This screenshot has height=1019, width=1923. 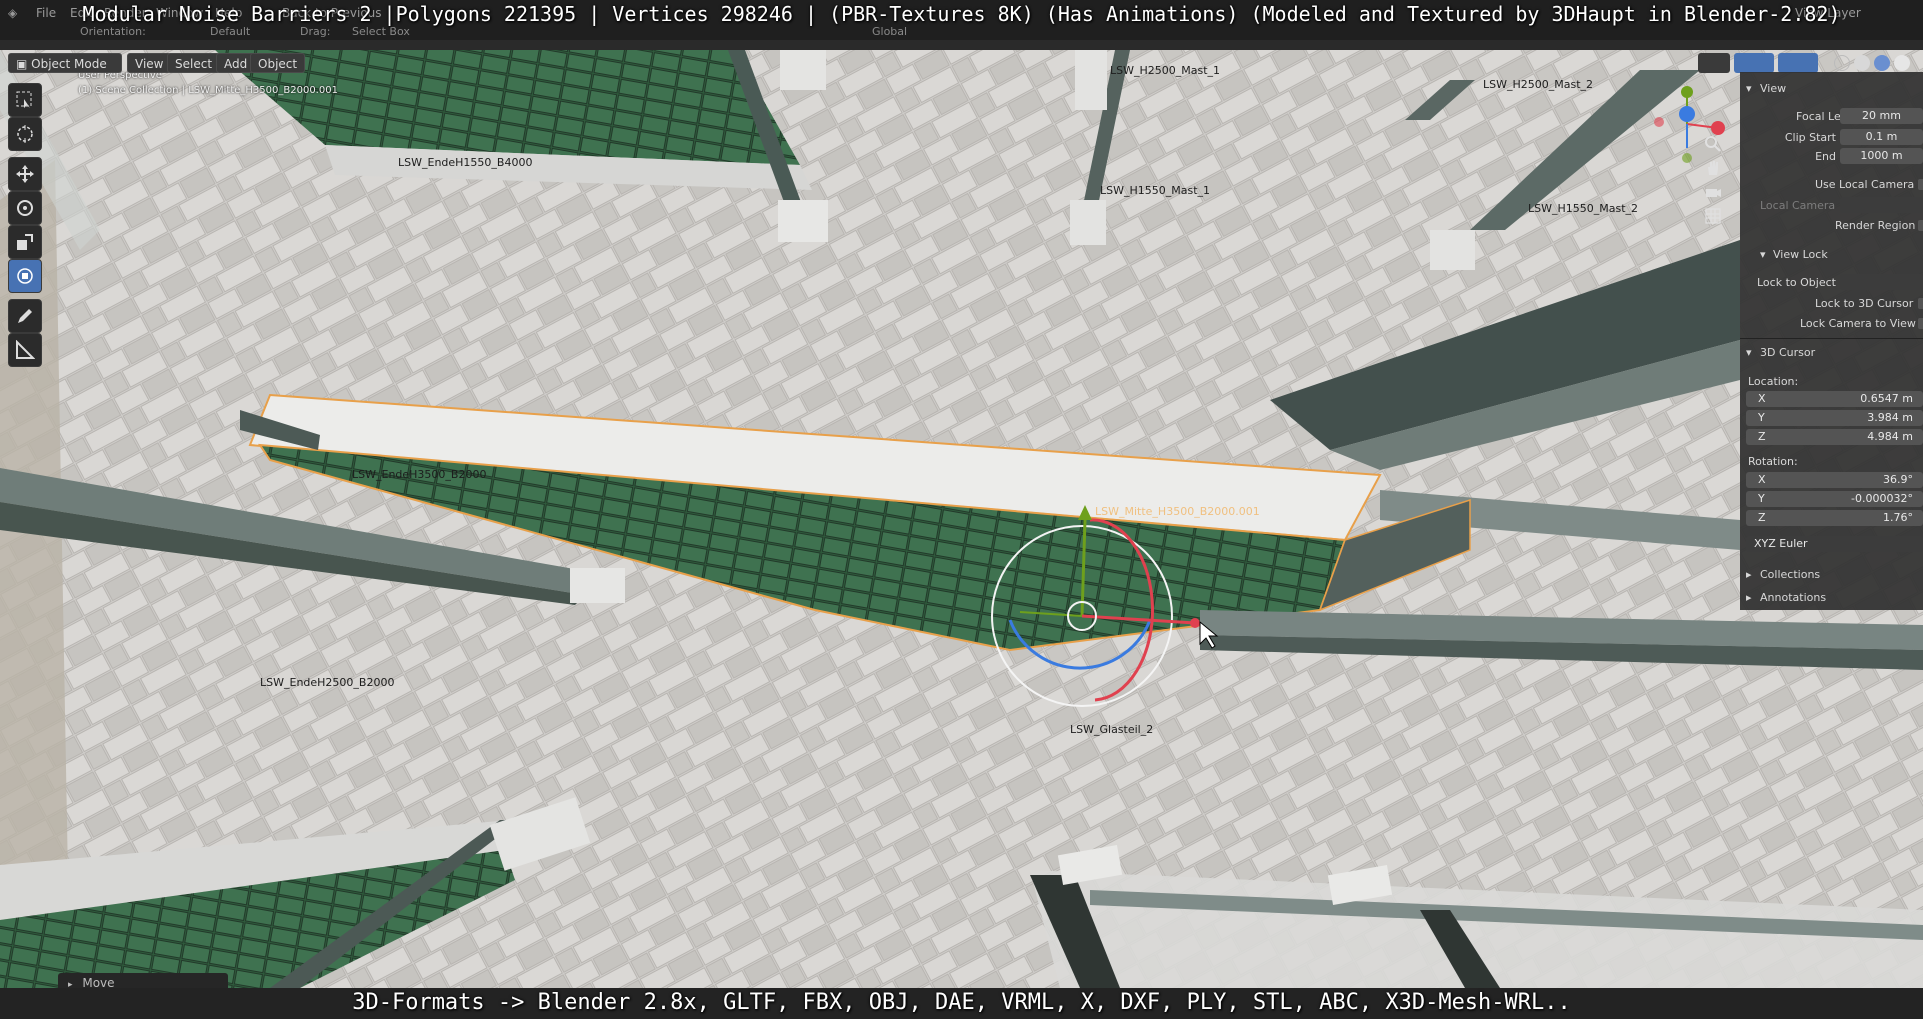 I want to click on cursor-location-x-value: 0.6547 m, so click(x=1886, y=398).